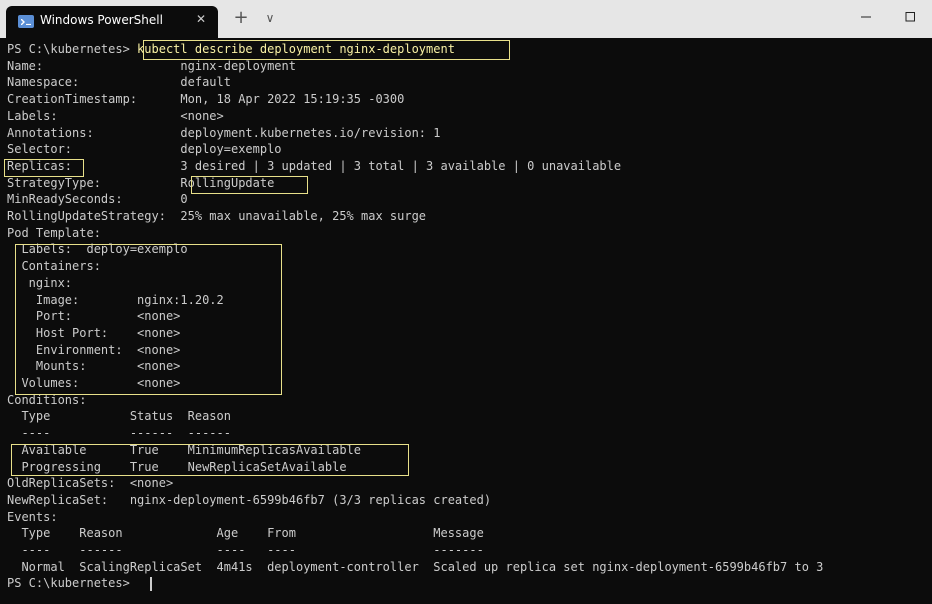 This screenshot has height=604, width=932. Describe the element at coordinates (44, 168) in the screenshot. I see `highlight-replicas-label` at that location.